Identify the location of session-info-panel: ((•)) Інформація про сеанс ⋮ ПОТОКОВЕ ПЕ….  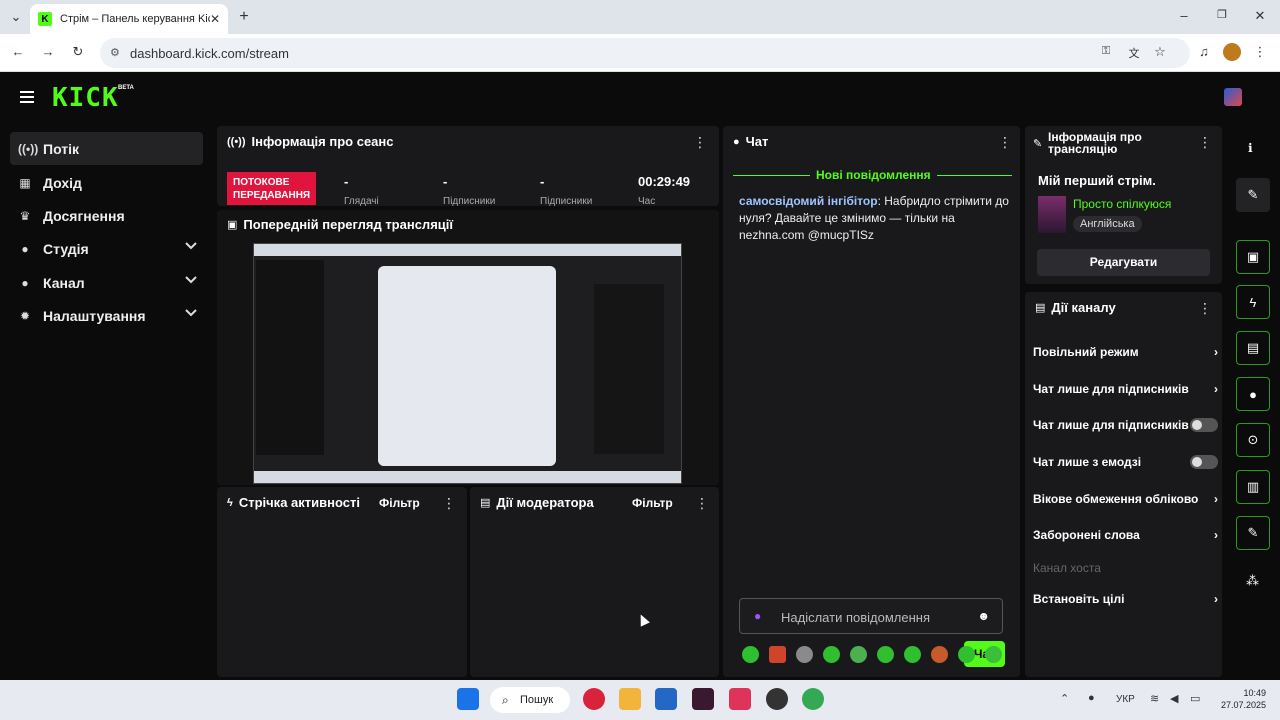
(468, 166).